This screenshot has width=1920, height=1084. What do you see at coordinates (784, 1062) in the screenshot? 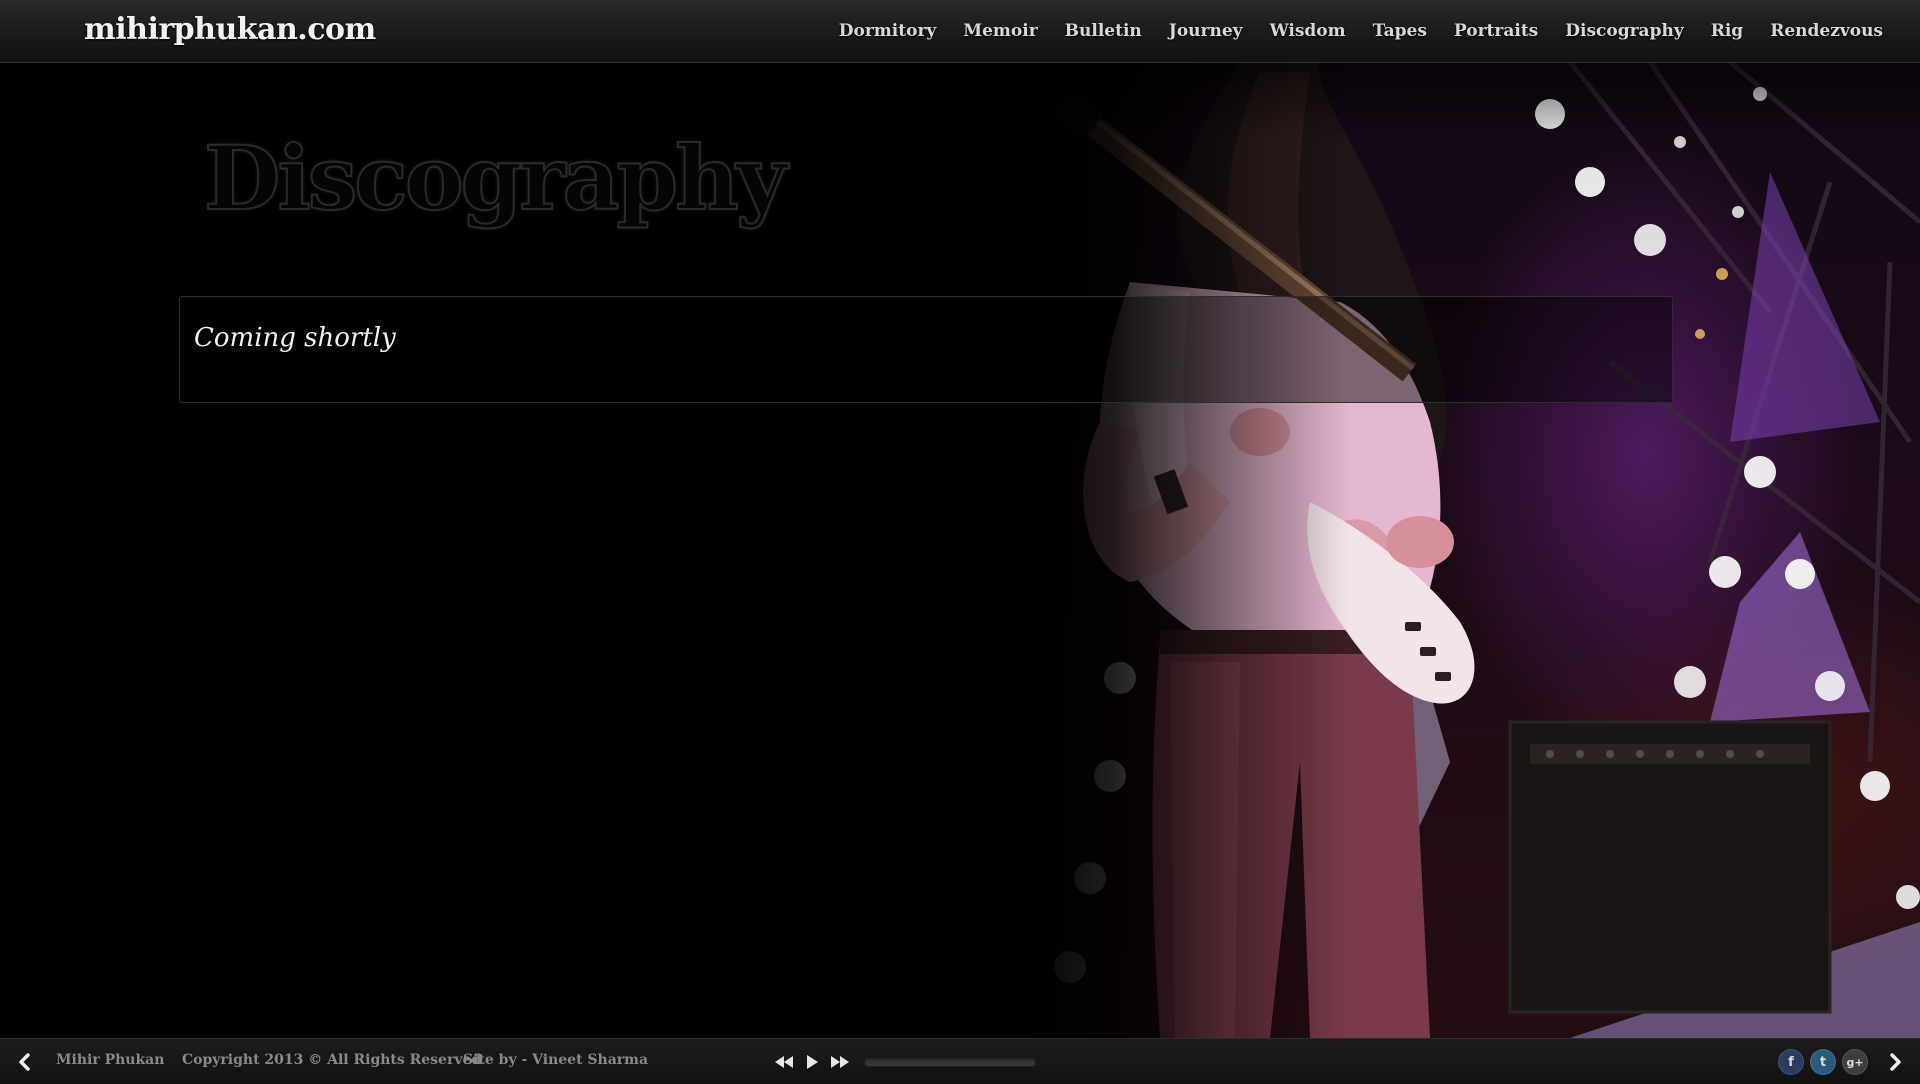
I see `rewind-icon` at bounding box center [784, 1062].